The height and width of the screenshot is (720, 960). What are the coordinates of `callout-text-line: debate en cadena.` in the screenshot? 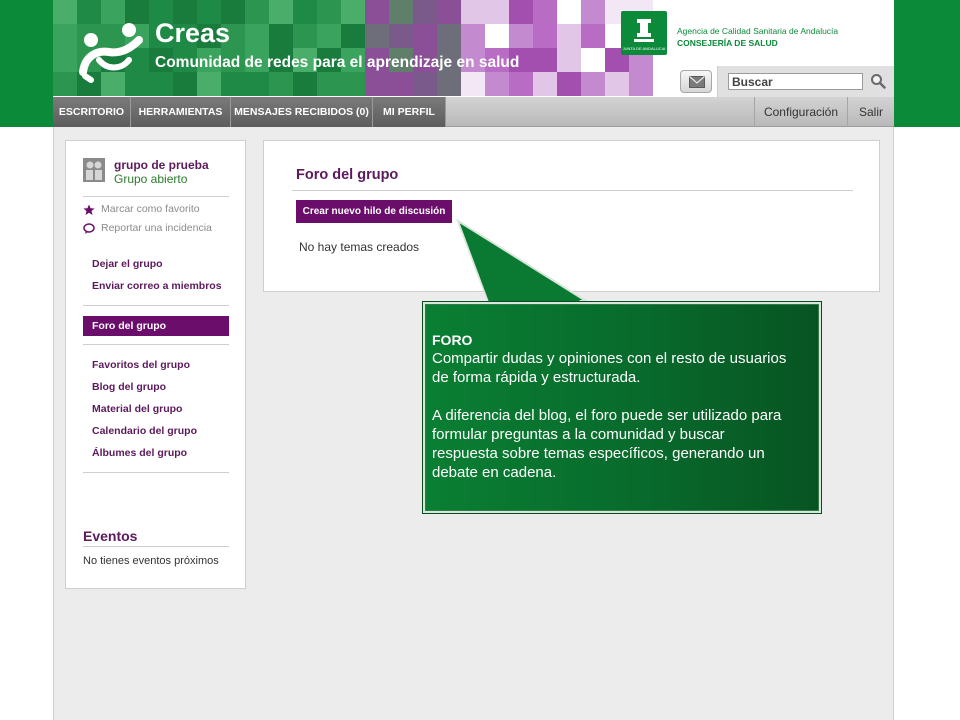 It's located at (494, 472).